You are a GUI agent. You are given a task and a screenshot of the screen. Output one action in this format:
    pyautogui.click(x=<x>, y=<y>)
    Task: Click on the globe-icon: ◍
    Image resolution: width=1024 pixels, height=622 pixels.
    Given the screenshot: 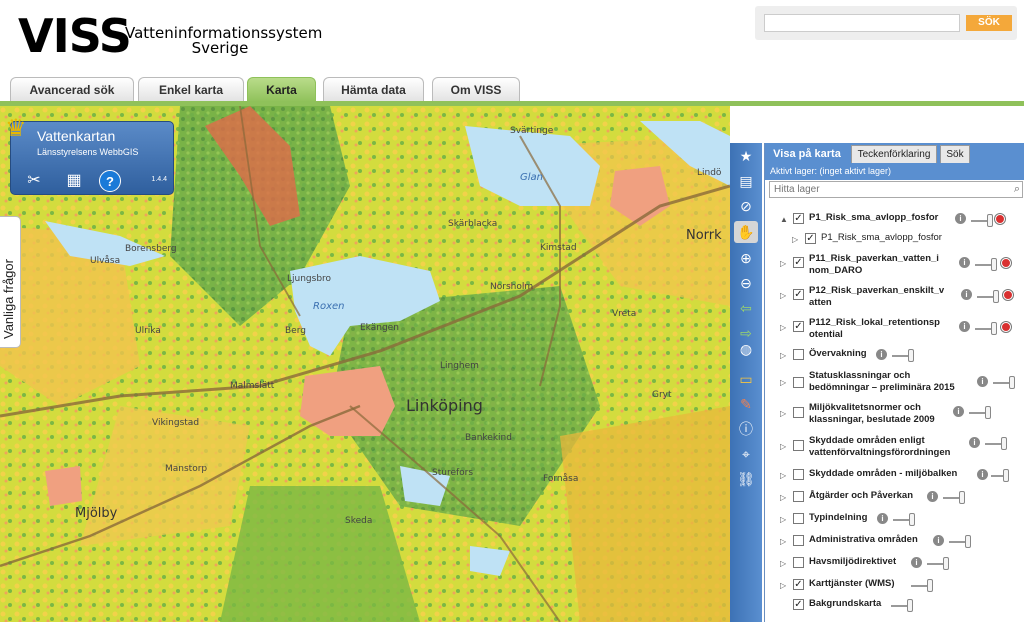 What is the action you would take?
    pyautogui.click(x=746, y=349)
    